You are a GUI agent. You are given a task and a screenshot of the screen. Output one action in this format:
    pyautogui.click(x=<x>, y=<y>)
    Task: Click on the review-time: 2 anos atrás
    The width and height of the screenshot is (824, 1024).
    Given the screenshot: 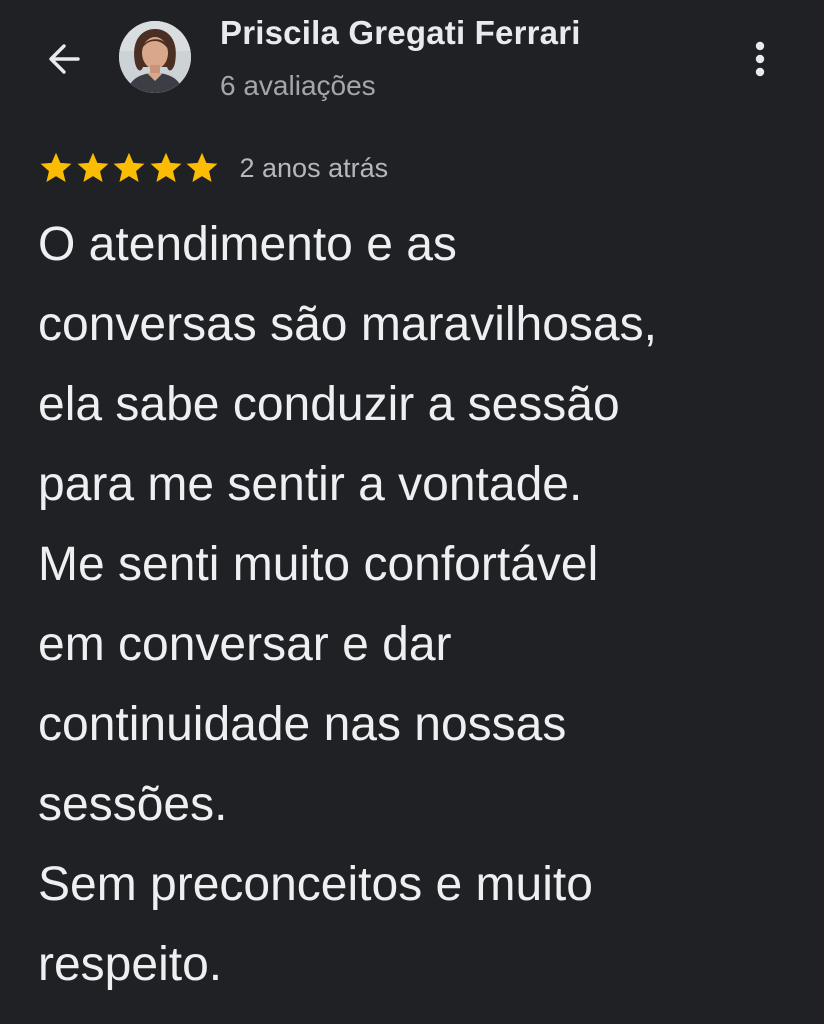 What is the action you would take?
    pyautogui.click(x=314, y=167)
    